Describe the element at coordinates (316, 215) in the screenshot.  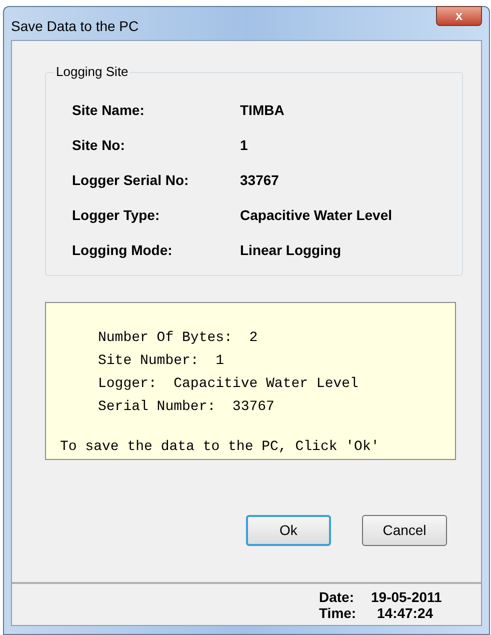
I see `field-value: Capacitive Water Level` at that location.